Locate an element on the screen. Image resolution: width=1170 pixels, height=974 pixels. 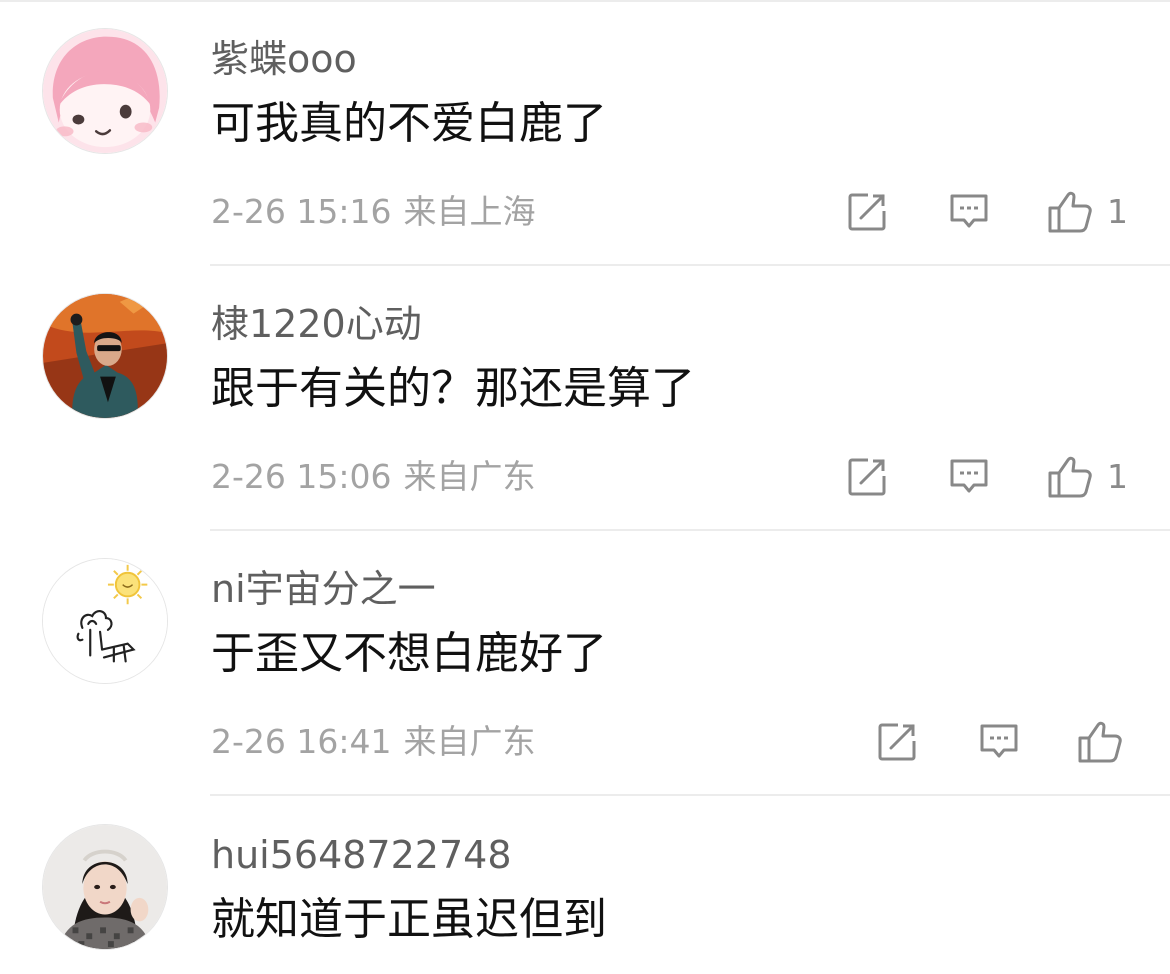
comment-meta: 2-26 15:06 来自广东 is located at coordinates (373, 477).